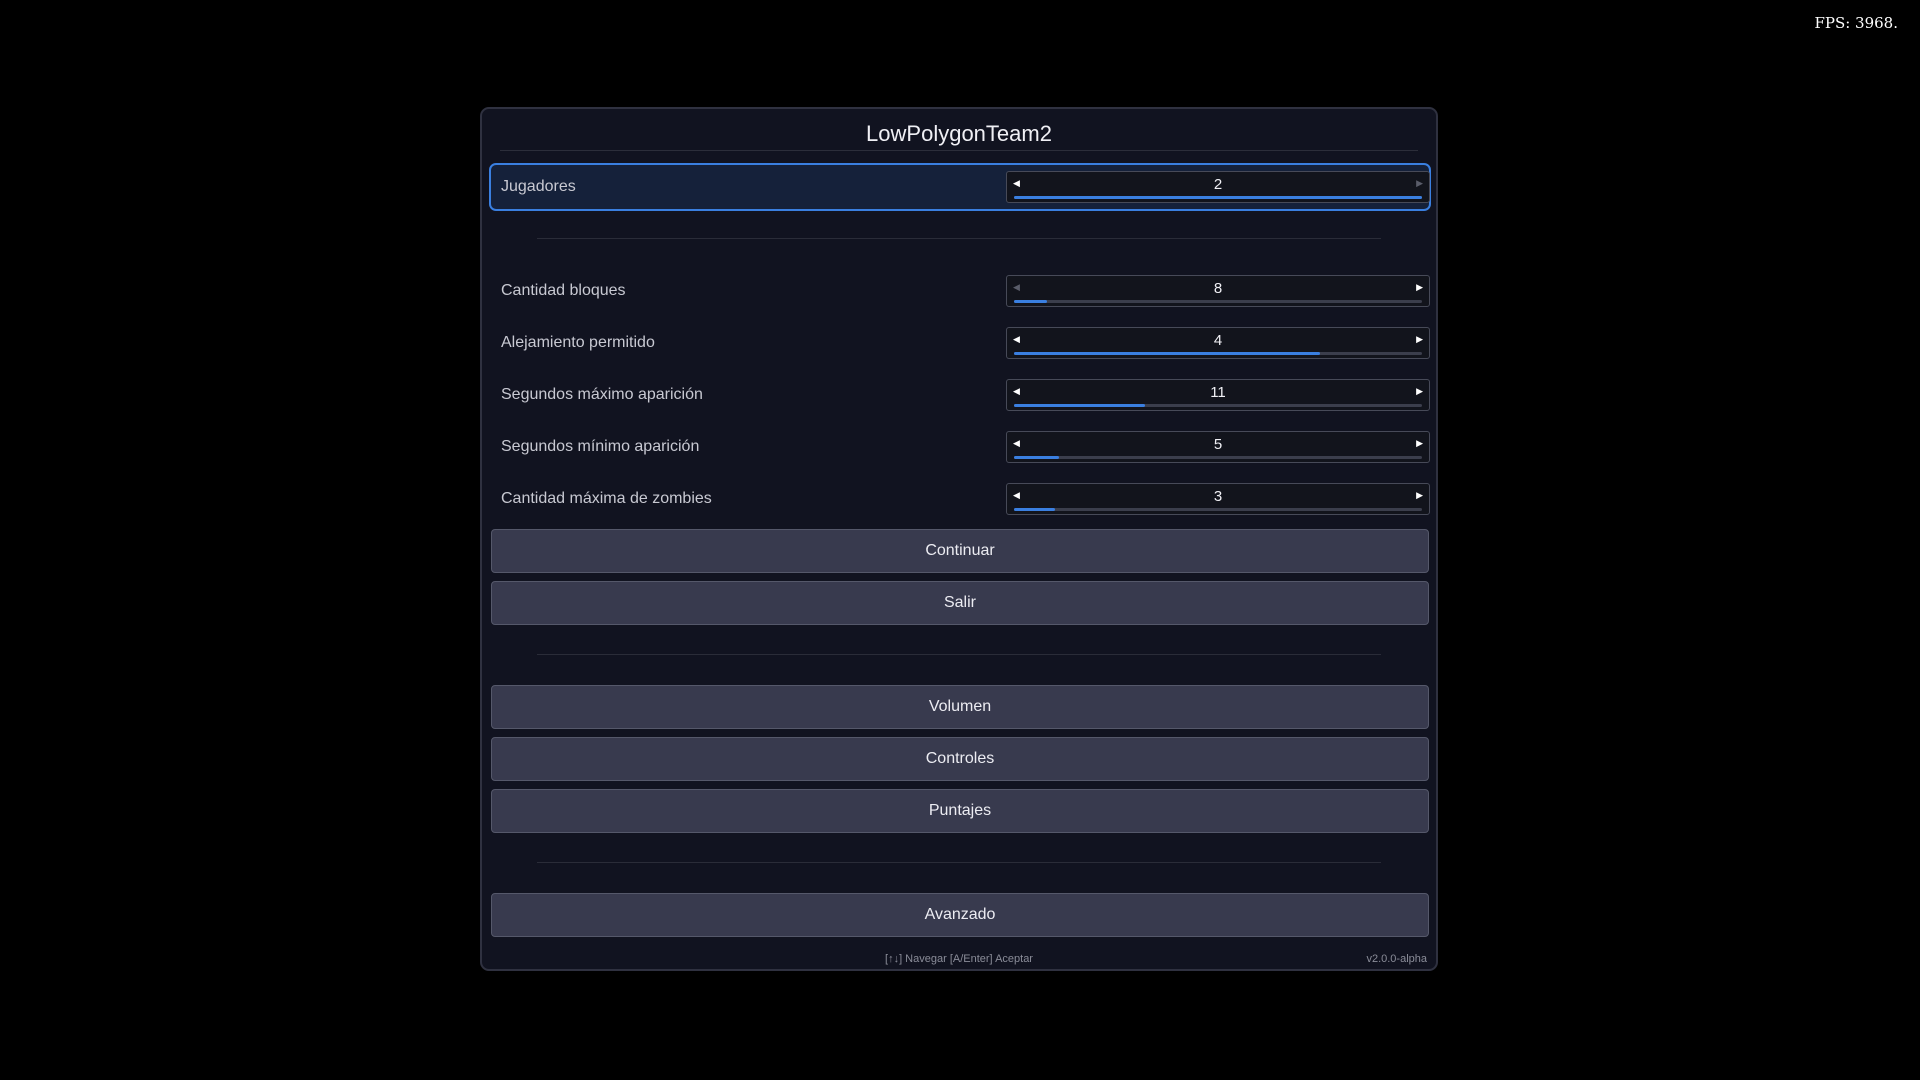 This screenshot has height=1080, width=1920. I want to click on setting-label: Cantidad bloques, so click(563, 290).